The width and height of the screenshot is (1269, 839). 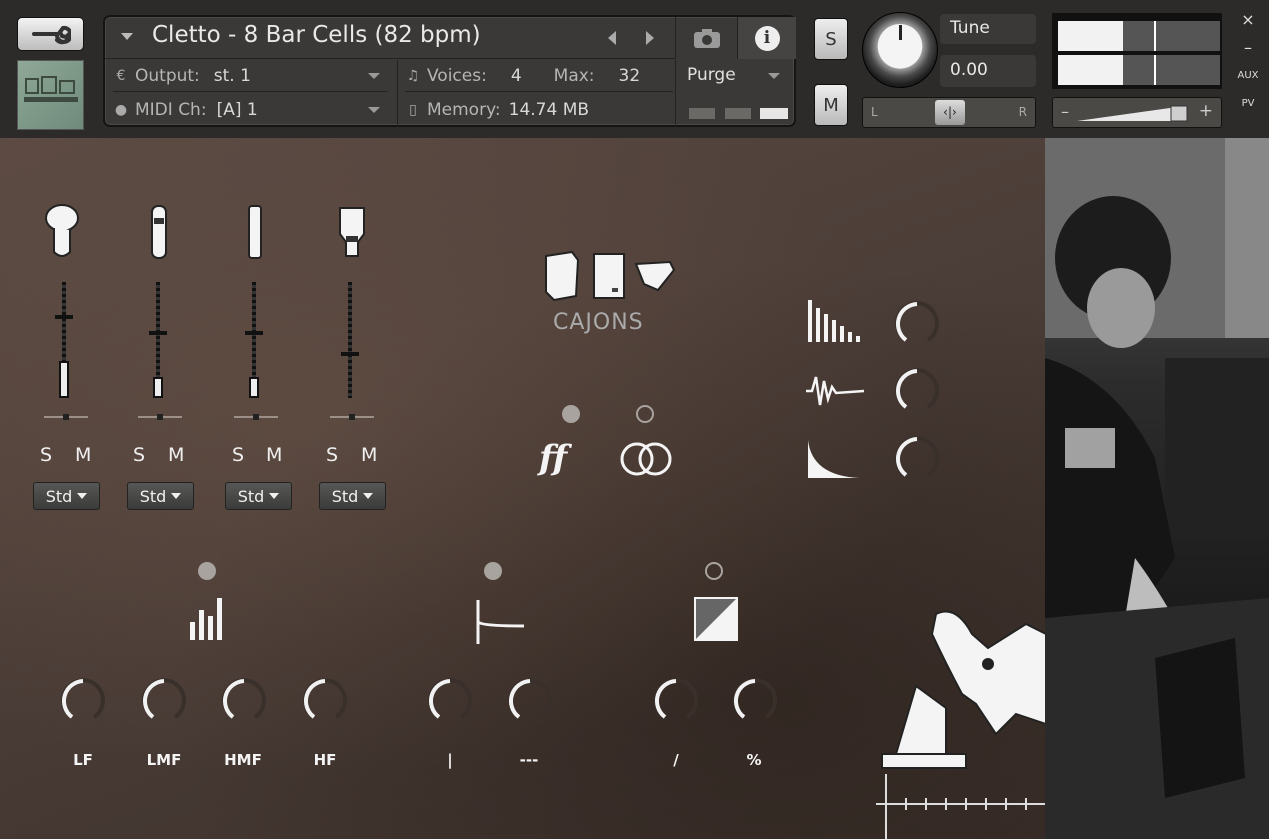 I want to click on info-button: i, so click(x=766, y=38).